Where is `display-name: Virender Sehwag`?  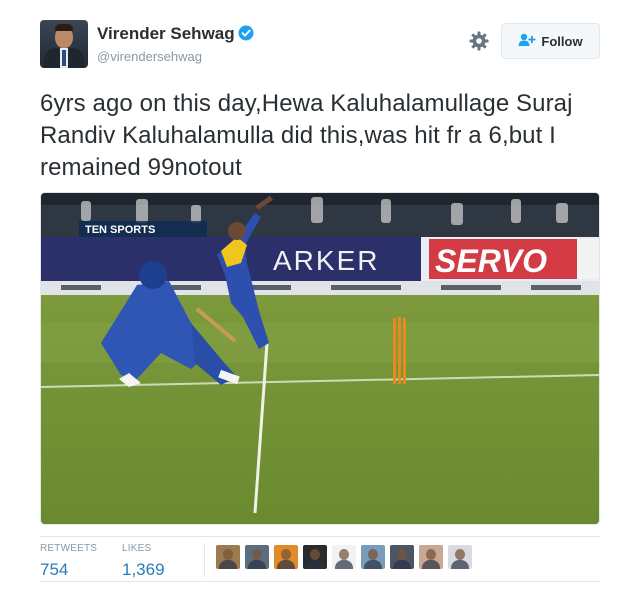
display-name: Virender Sehwag is located at coordinates (166, 34).